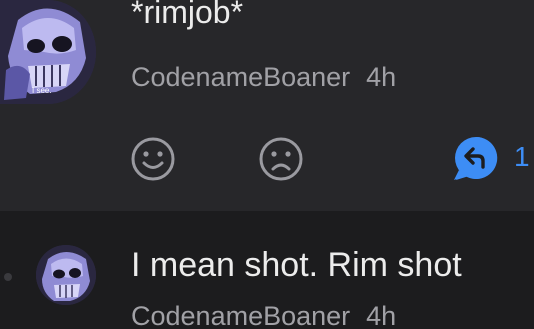  Describe the element at coordinates (8, 277) in the screenshot. I see `thread-indicator` at that location.